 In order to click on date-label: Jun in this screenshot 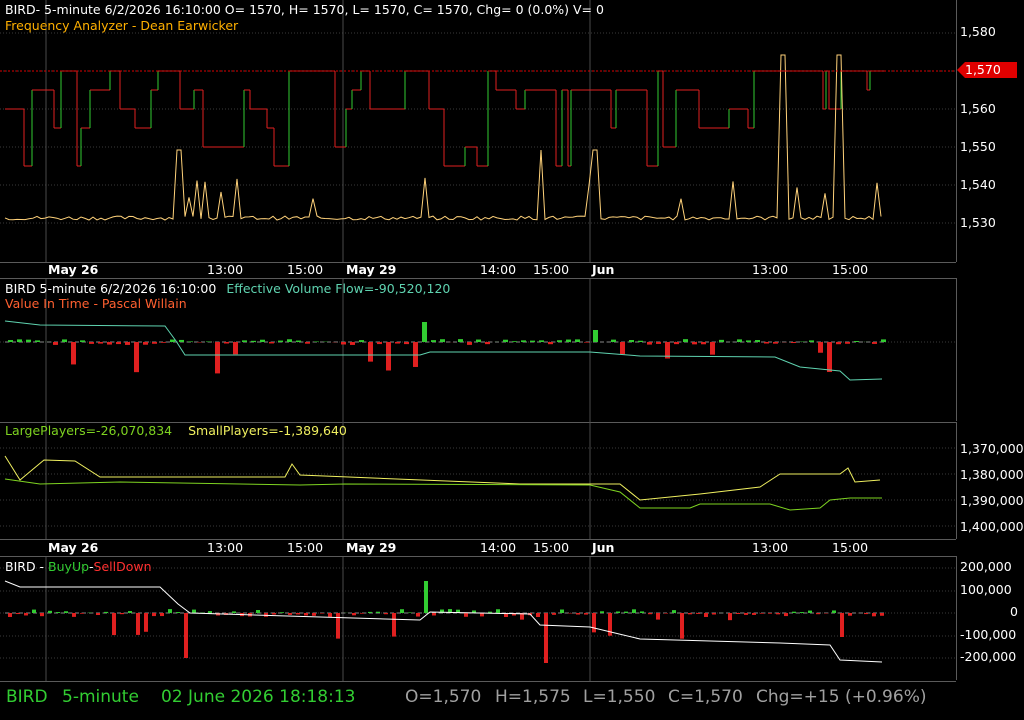, I will do `click(603, 547)`.